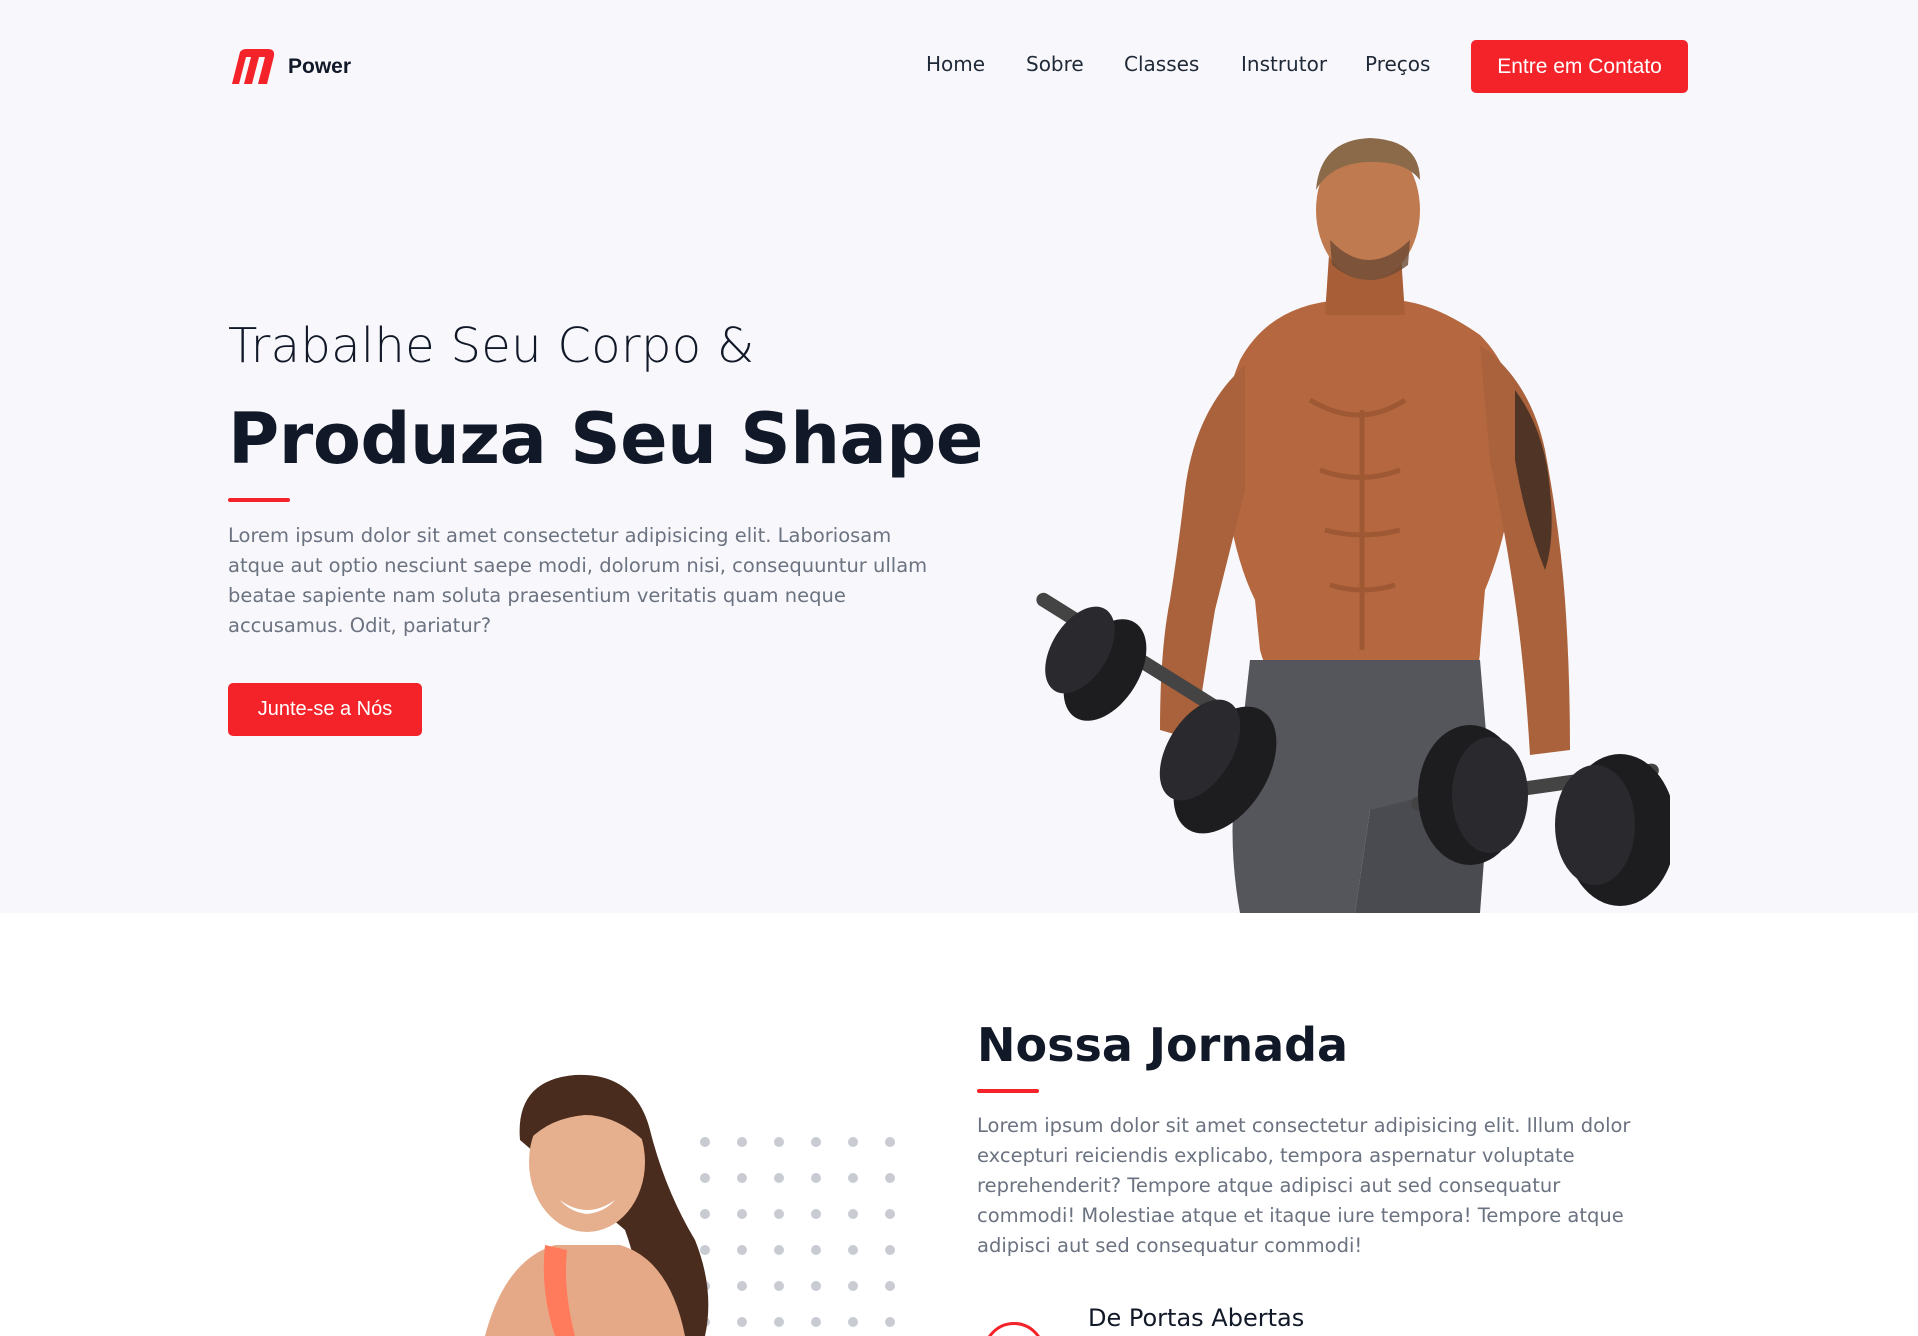 The width and height of the screenshot is (1918, 1336). I want to click on contact-button: Entre em Contato, so click(1579, 66).